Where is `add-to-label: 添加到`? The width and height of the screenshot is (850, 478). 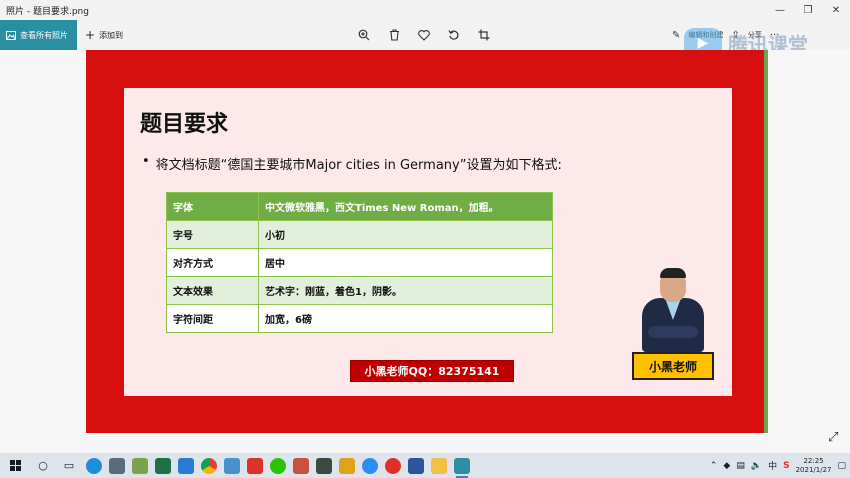 add-to-label: 添加到 is located at coordinates (111, 35).